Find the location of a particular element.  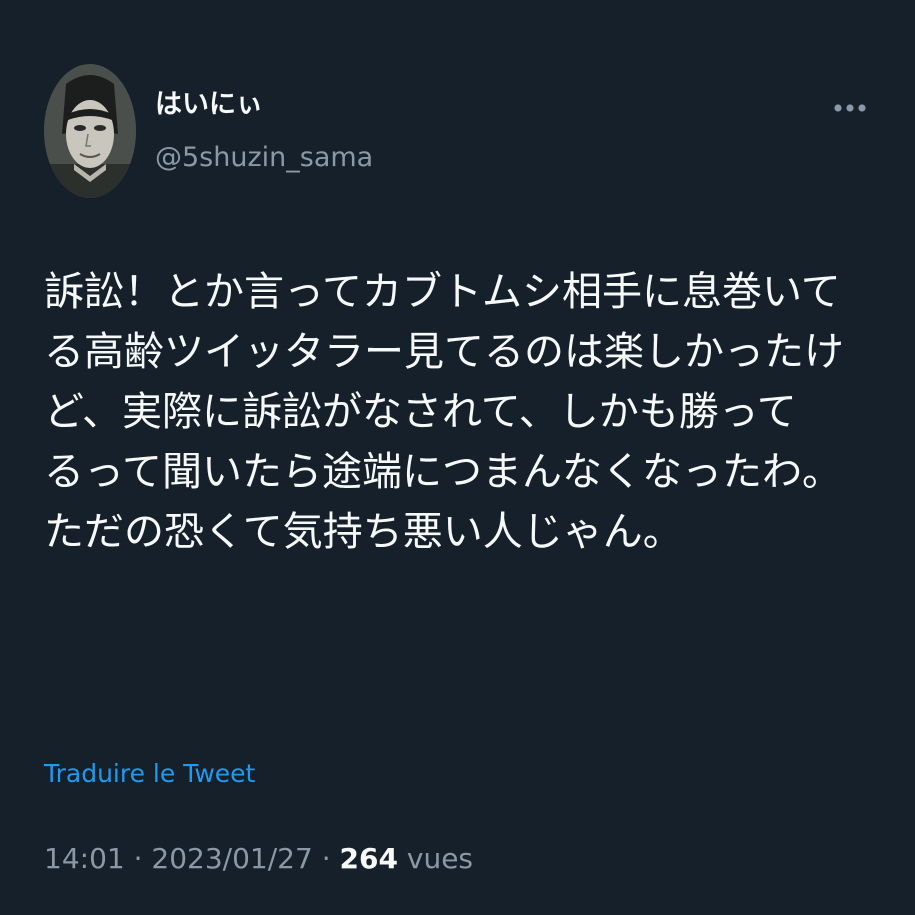

translate-tweet-link: Traduire le Tweet is located at coordinates (149, 774).